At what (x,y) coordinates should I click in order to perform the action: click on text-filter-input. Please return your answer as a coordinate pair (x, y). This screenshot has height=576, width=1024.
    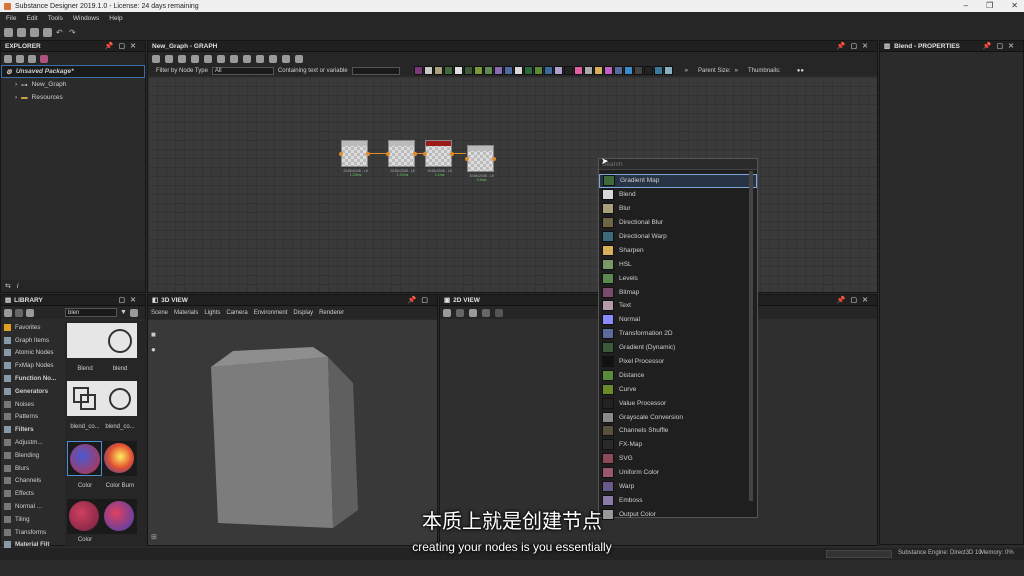
    Looking at the image, I should click on (375, 70).